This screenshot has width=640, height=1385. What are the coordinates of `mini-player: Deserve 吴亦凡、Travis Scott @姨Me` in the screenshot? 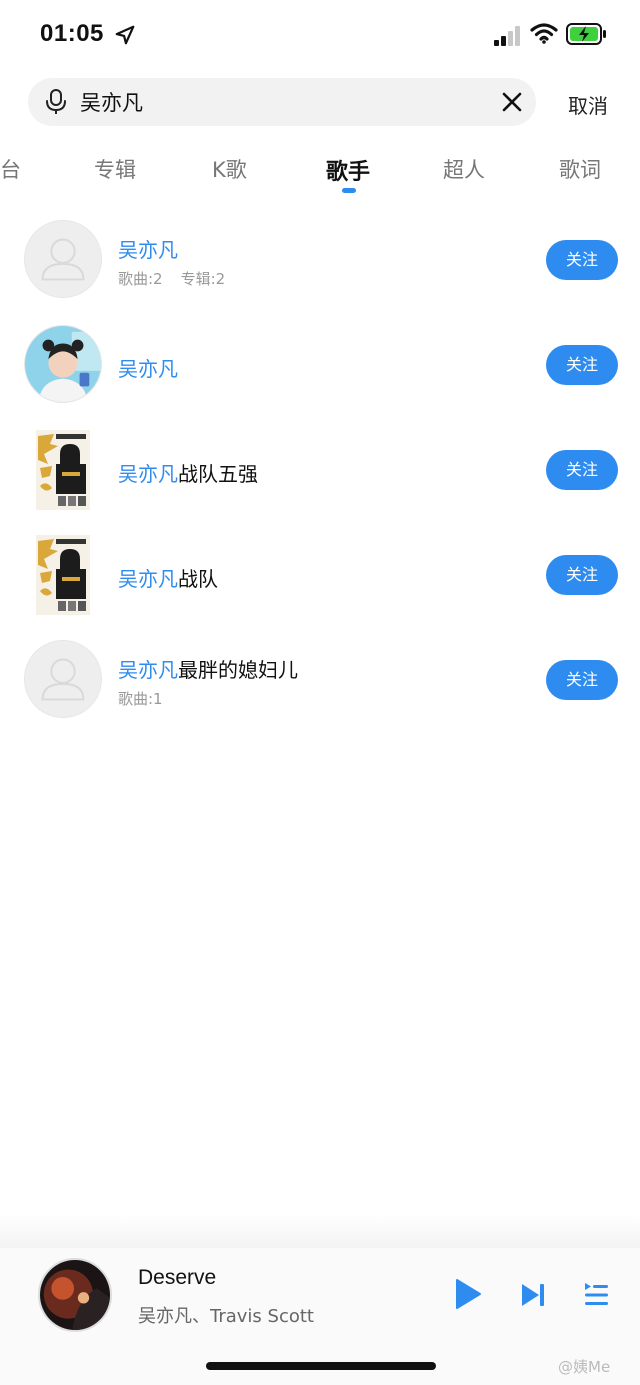 It's located at (320, 1316).